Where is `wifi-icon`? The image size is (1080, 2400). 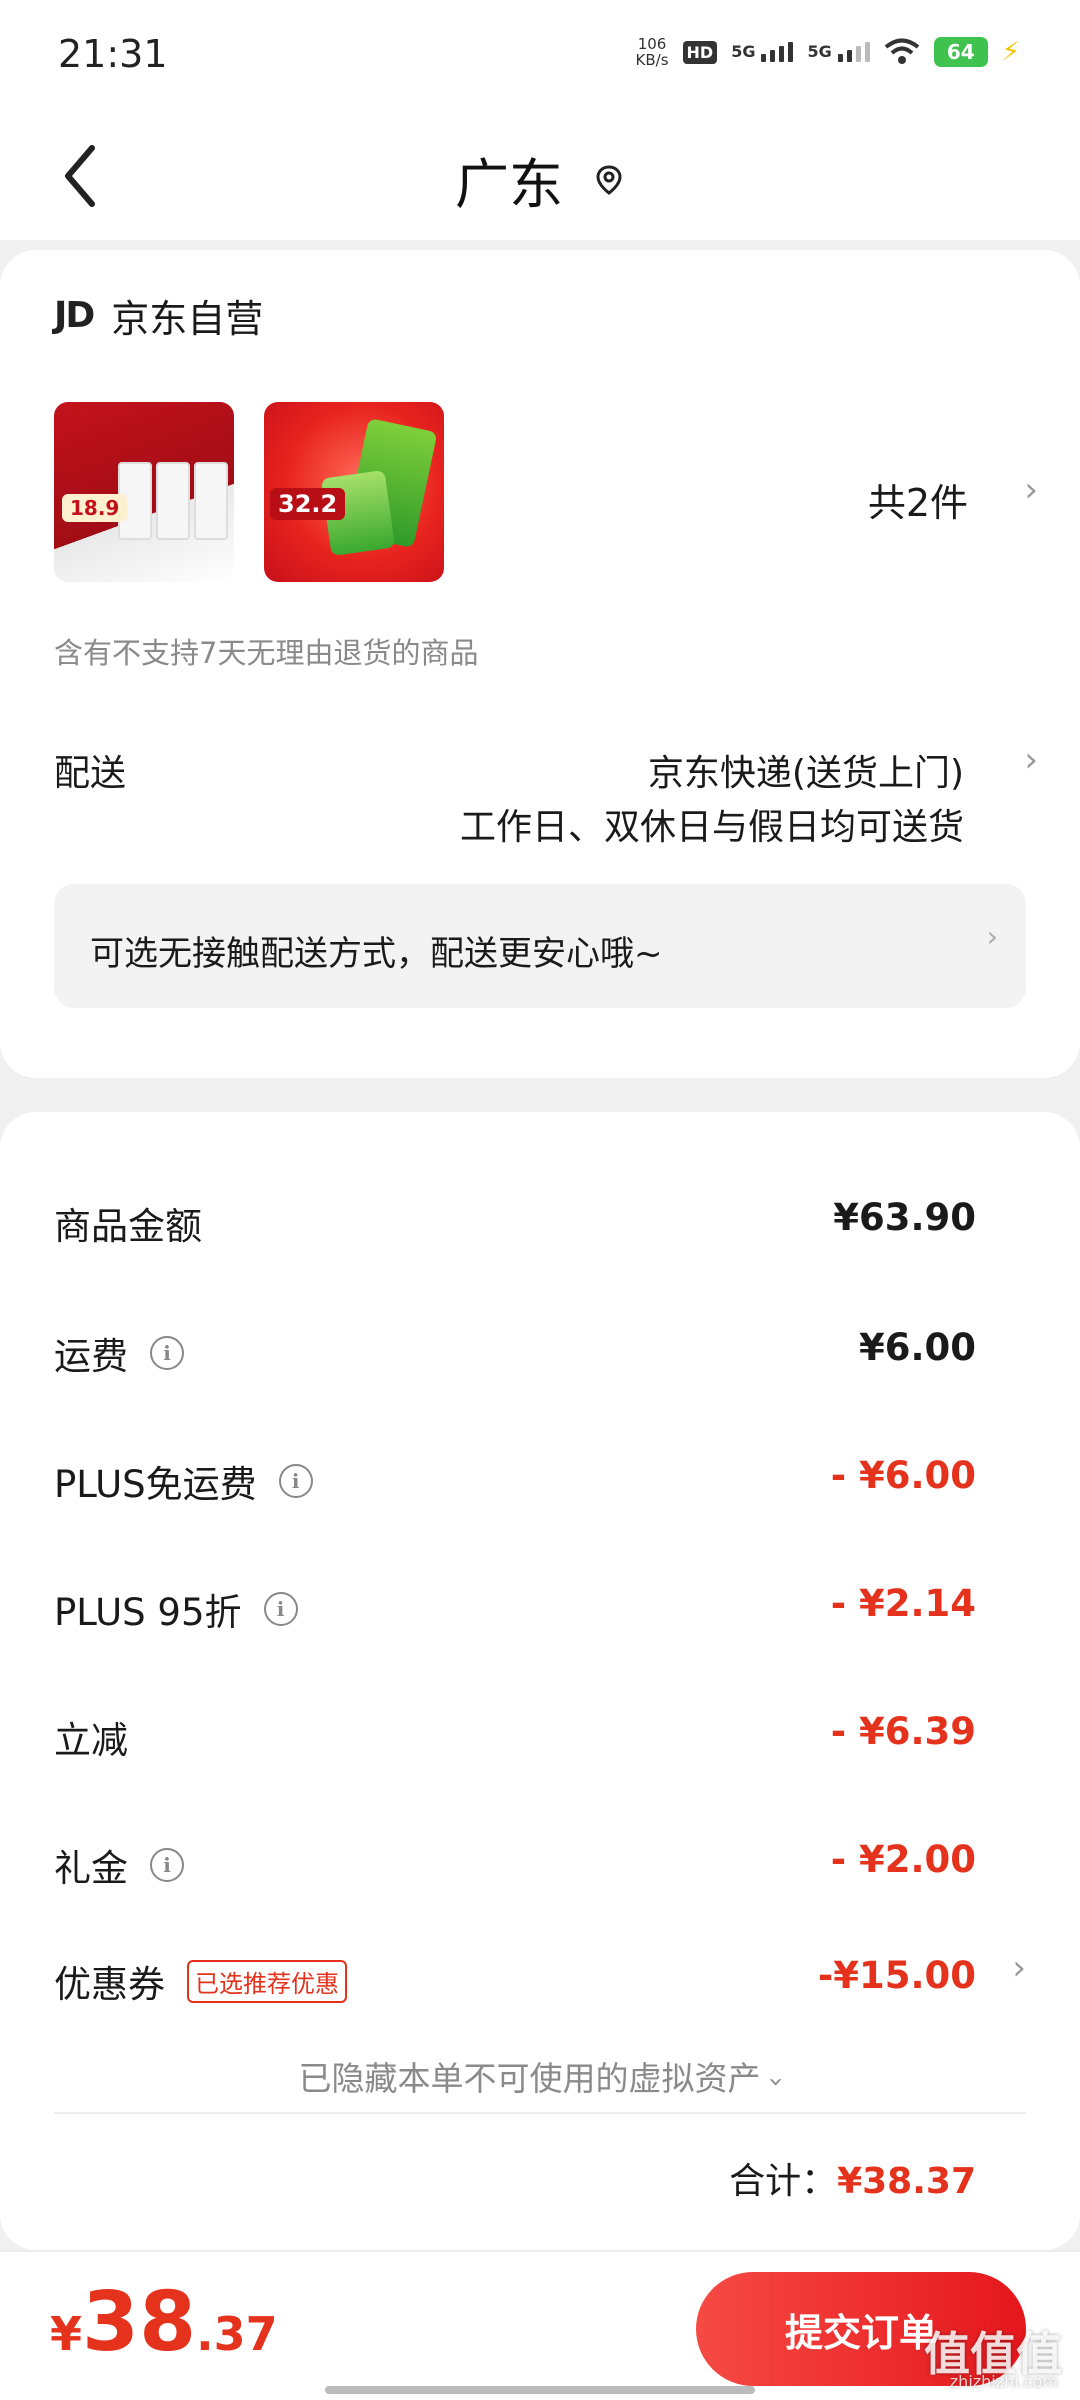
wifi-icon is located at coordinates (901, 51).